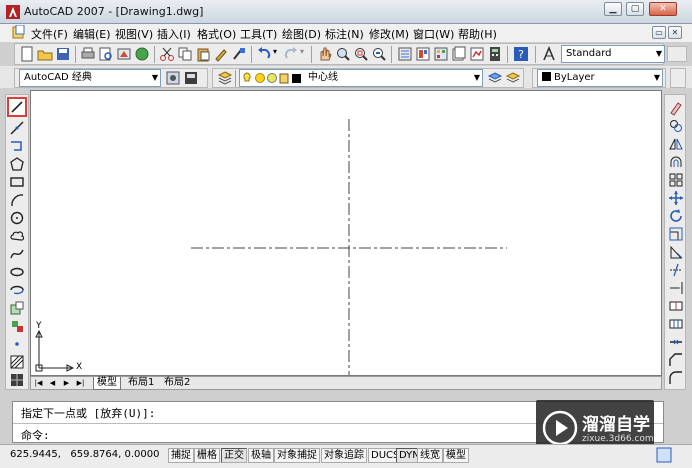  What do you see at coordinates (405, 54) in the screenshot?
I see `properties-icon` at bounding box center [405, 54].